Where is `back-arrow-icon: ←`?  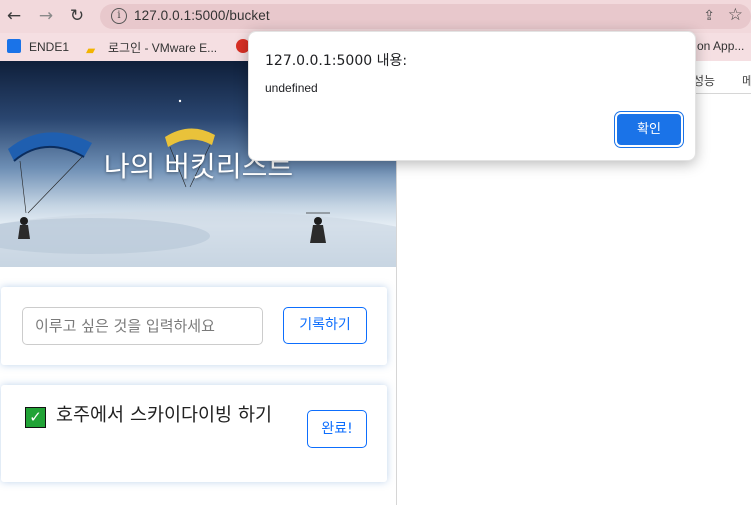 back-arrow-icon: ← is located at coordinates (14, 16).